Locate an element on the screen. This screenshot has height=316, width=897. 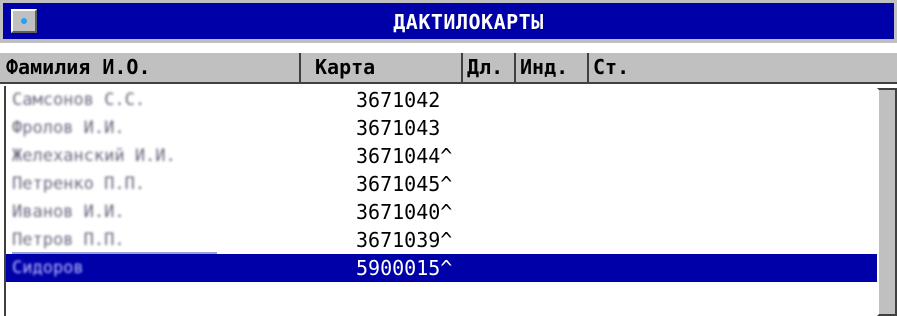
row-name: Иванов И.И. is located at coordinates (68, 212).